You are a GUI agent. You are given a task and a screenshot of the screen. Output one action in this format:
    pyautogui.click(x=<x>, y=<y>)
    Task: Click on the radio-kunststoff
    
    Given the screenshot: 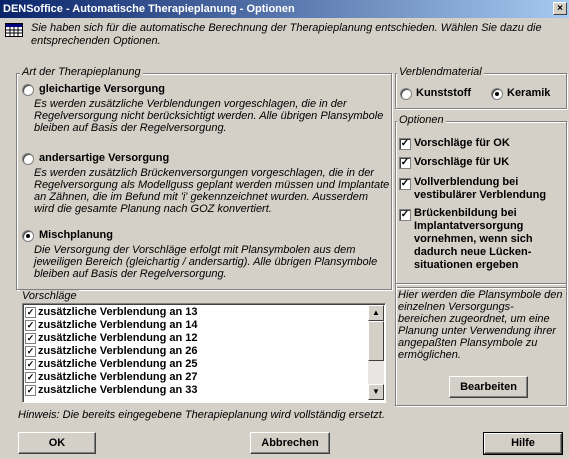 What is the action you would take?
    pyautogui.click(x=406, y=94)
    